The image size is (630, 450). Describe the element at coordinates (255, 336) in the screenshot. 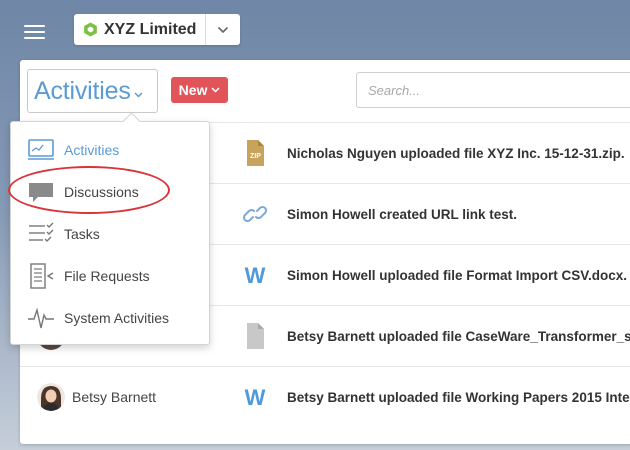

I see `generic-file-icon` at that location.